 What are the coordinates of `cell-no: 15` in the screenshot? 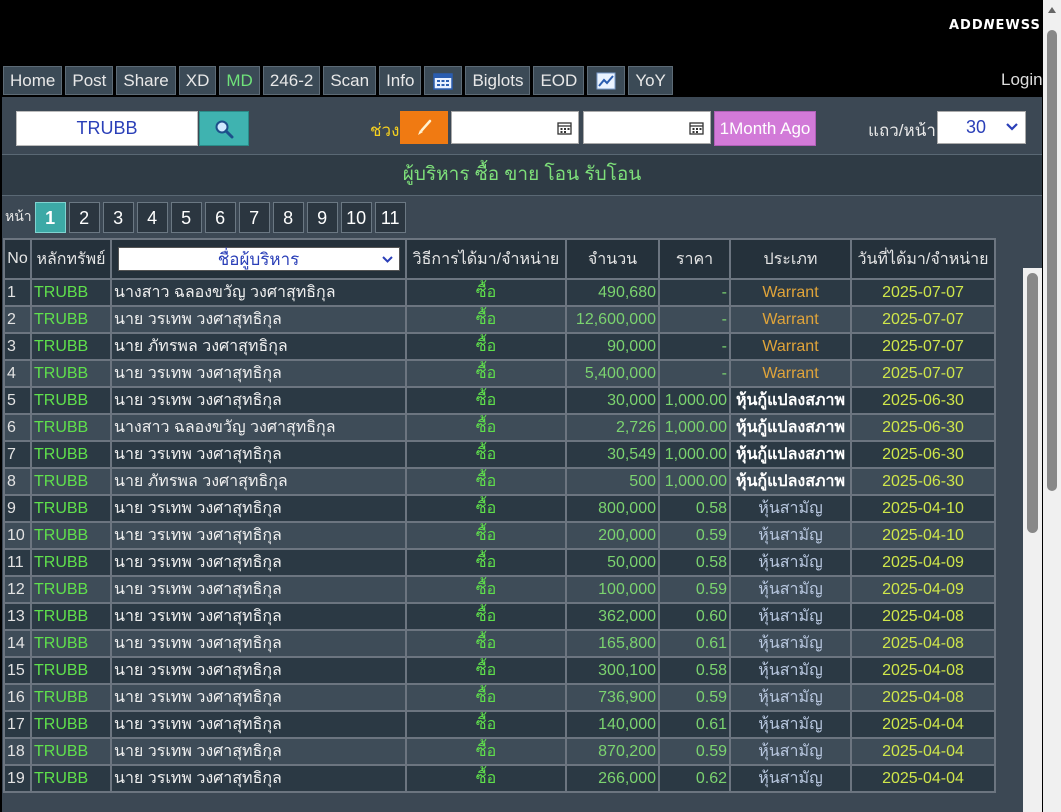 It's located at (17, 670).